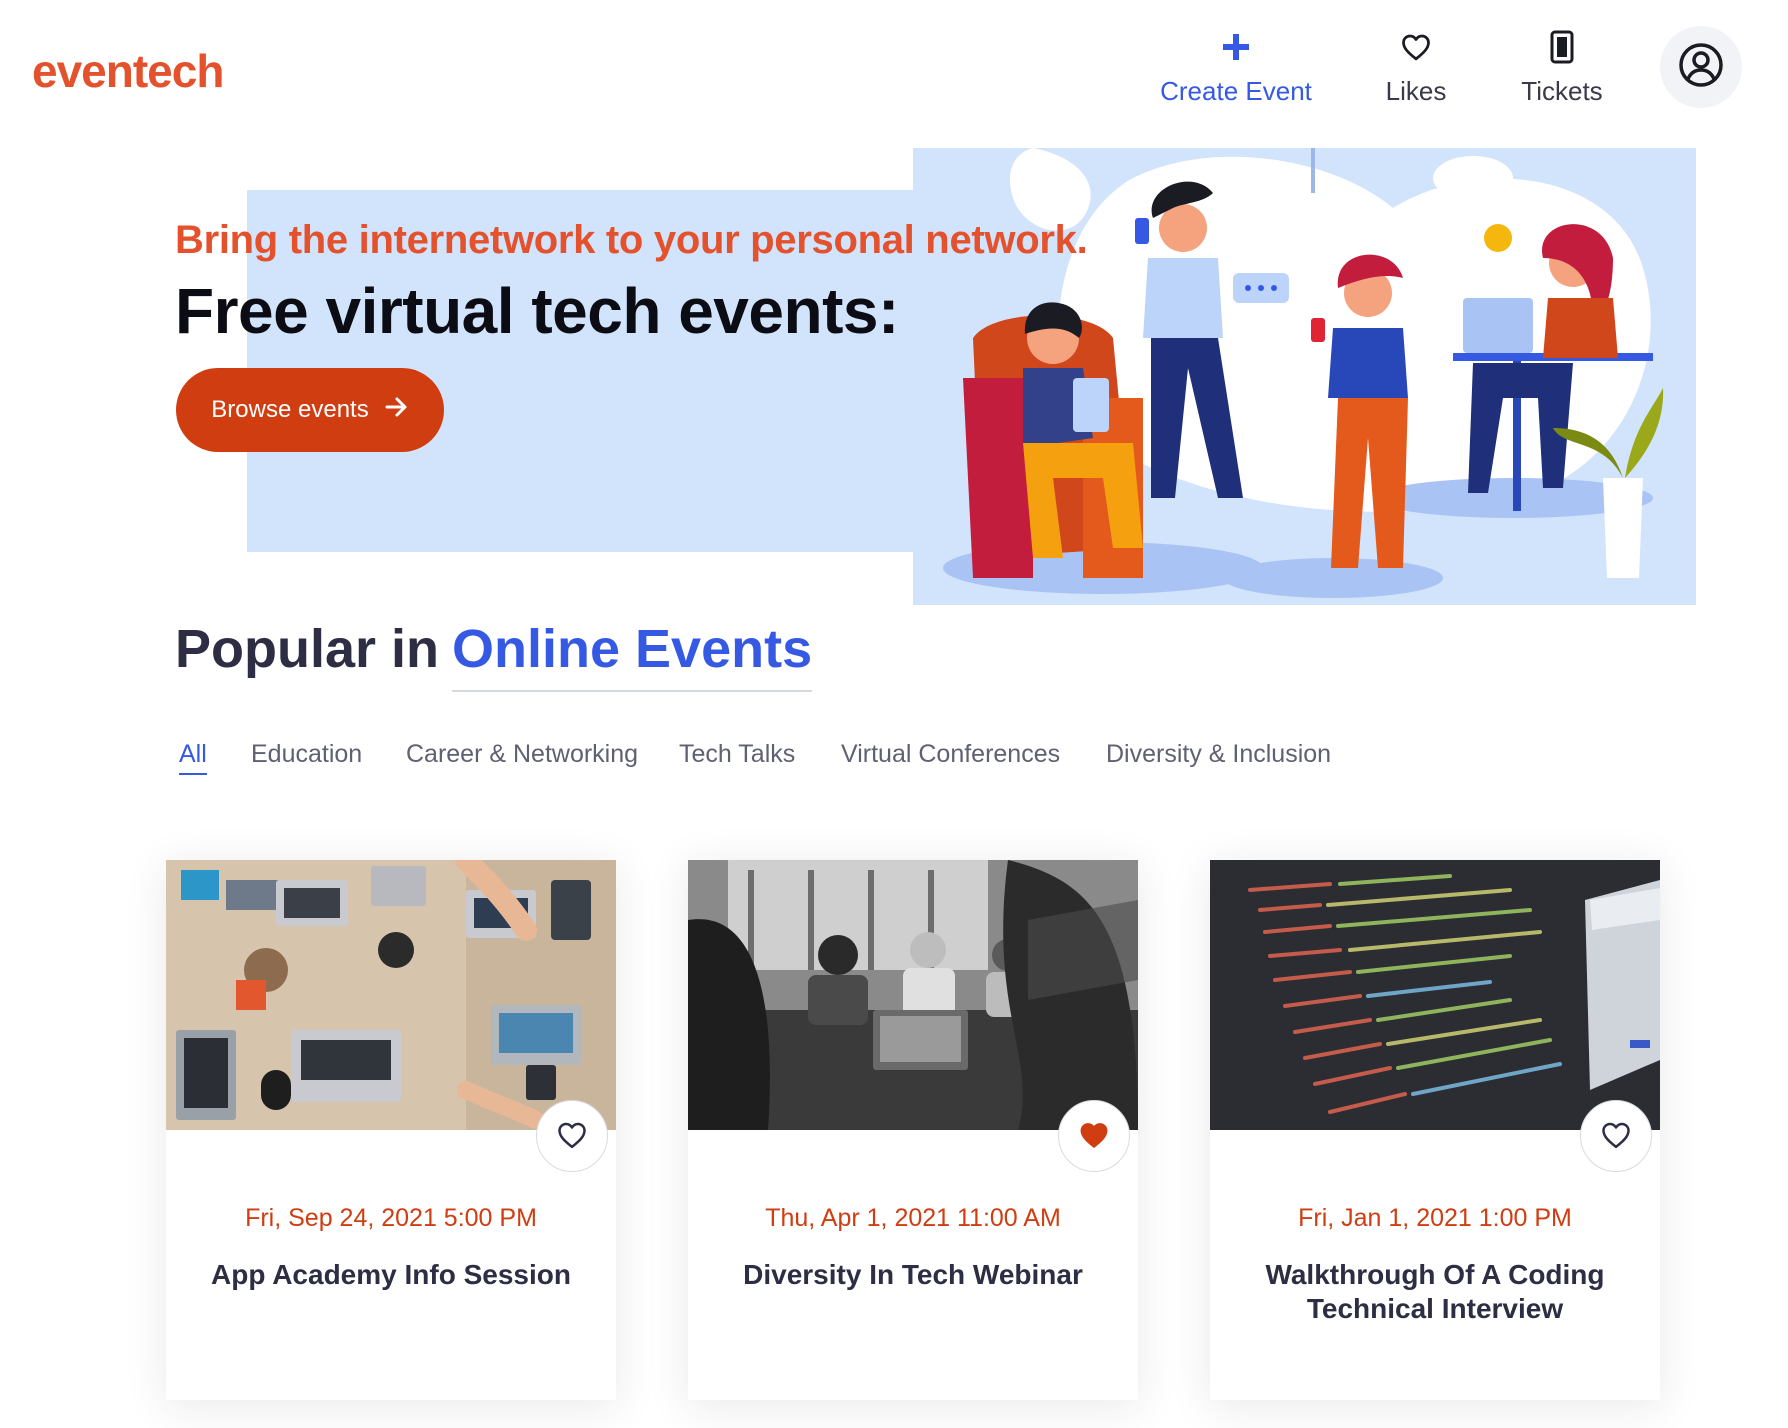  Describe the element at coordinates (913, 1218) in the screenshot. I see `event-date: Thu, Apr 1, 2021 11:00 AM` at that location.